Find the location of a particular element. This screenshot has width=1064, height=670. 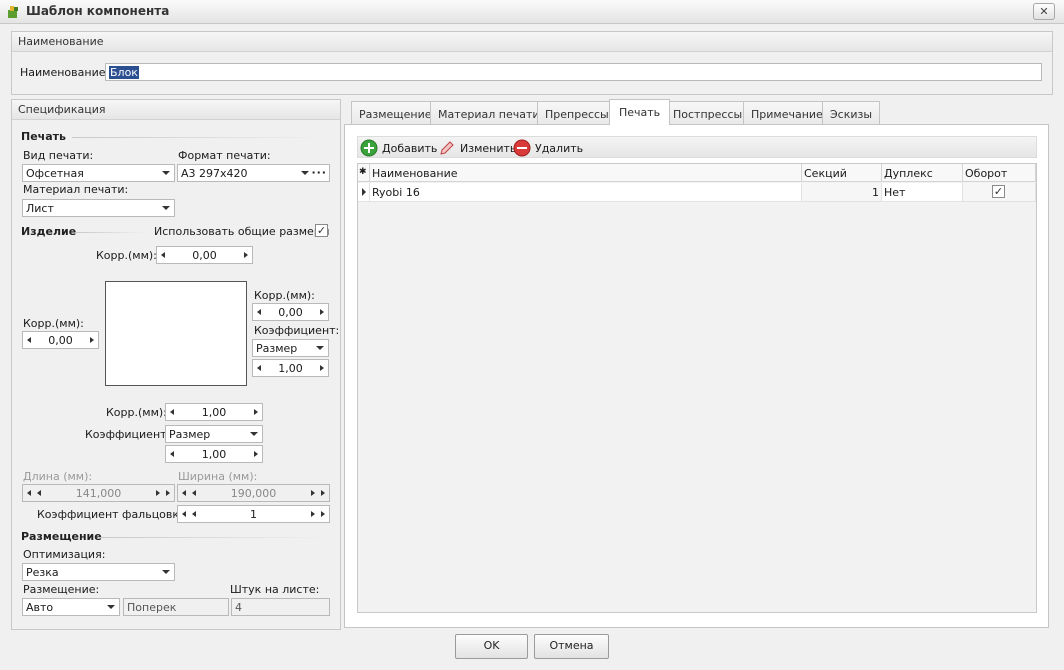

fold-coef-value: 1 is located at coordinates (253, 514).